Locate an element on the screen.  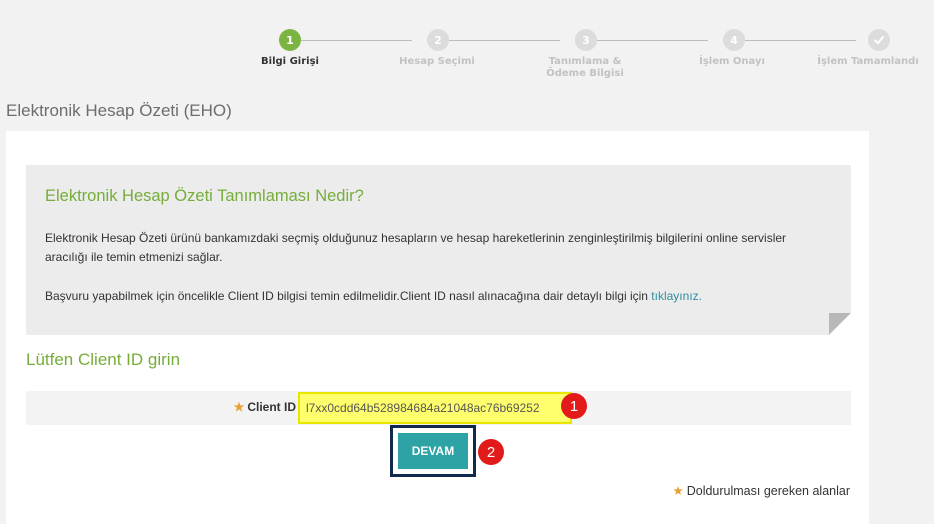
client-id-row: ★ Client ID is located at coordinates (438, 408).